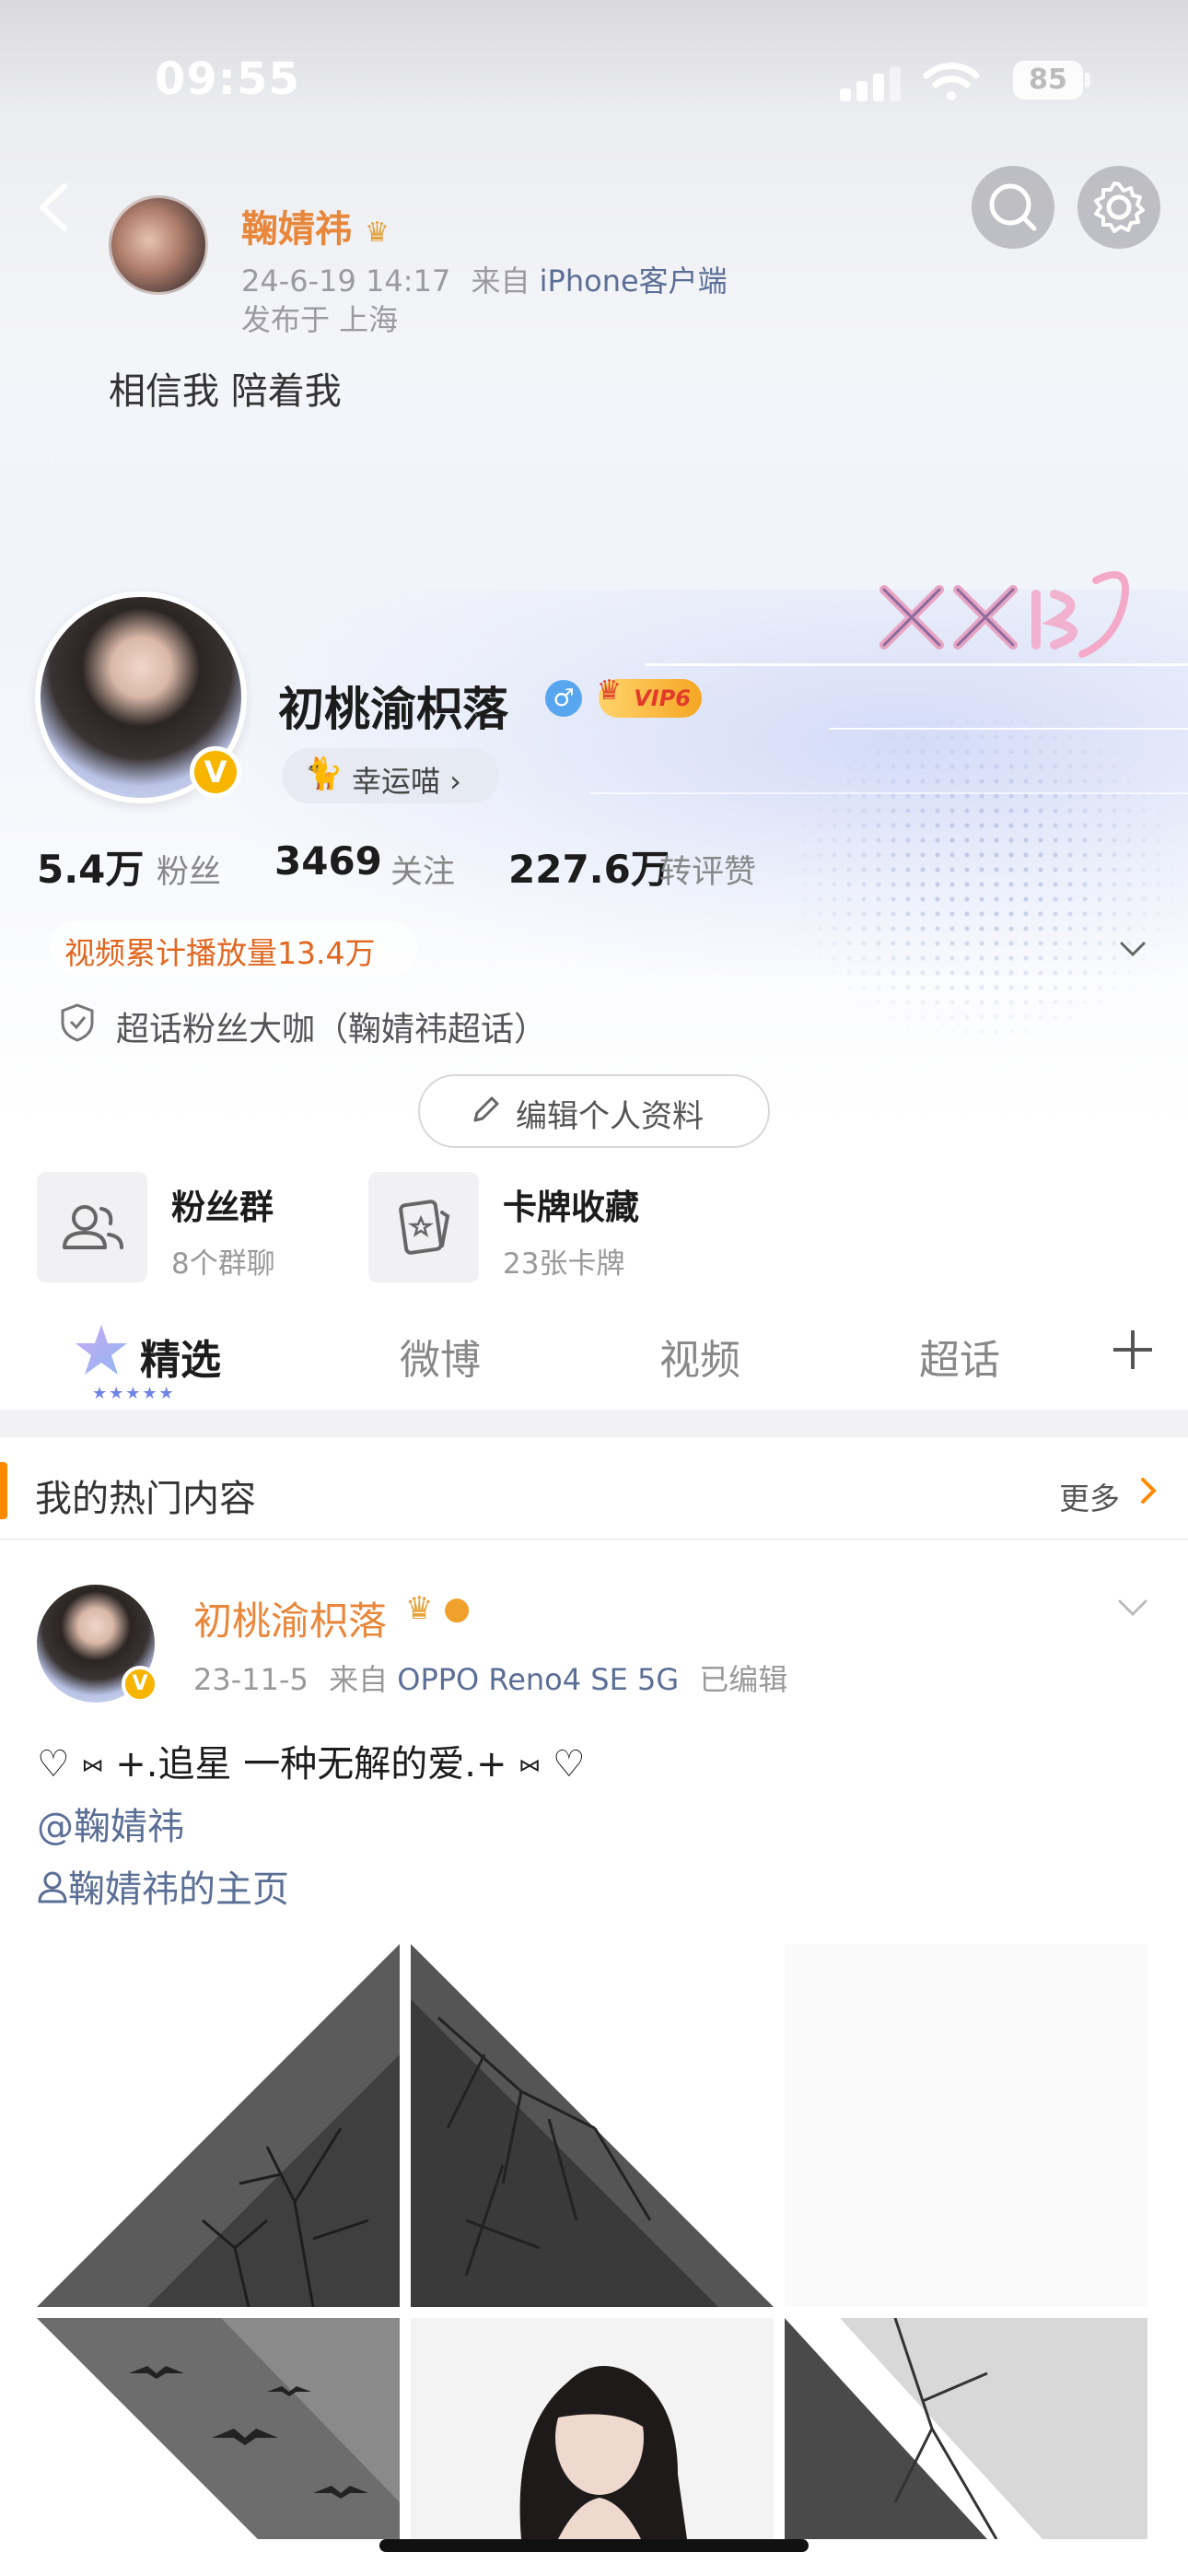  What do you see at coordinates (220, 953) in the screenshot?
I see `video-plays-text: 视频累计播放量13.4万` at bounding box center [220, 953].